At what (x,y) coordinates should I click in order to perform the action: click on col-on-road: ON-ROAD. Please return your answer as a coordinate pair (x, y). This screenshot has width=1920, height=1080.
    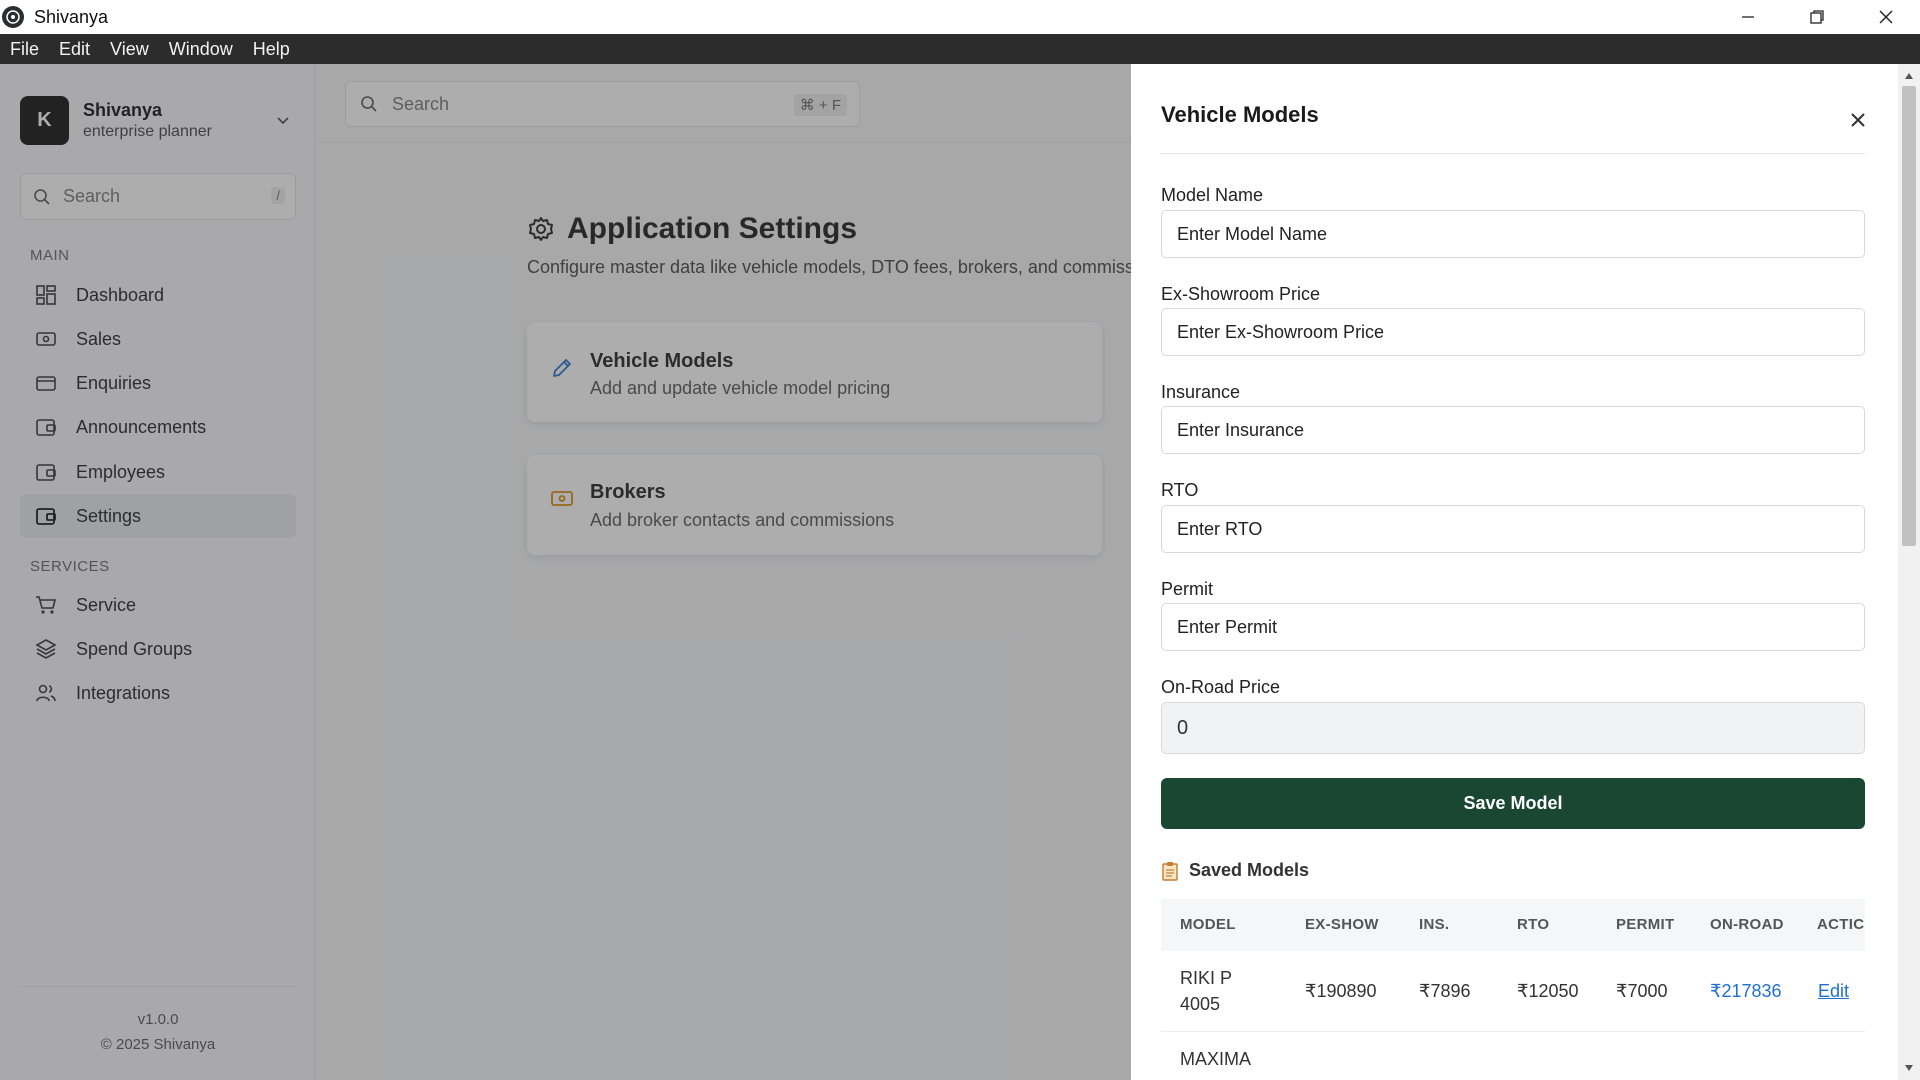
    Looking at the image, I should click on (1747, 924).